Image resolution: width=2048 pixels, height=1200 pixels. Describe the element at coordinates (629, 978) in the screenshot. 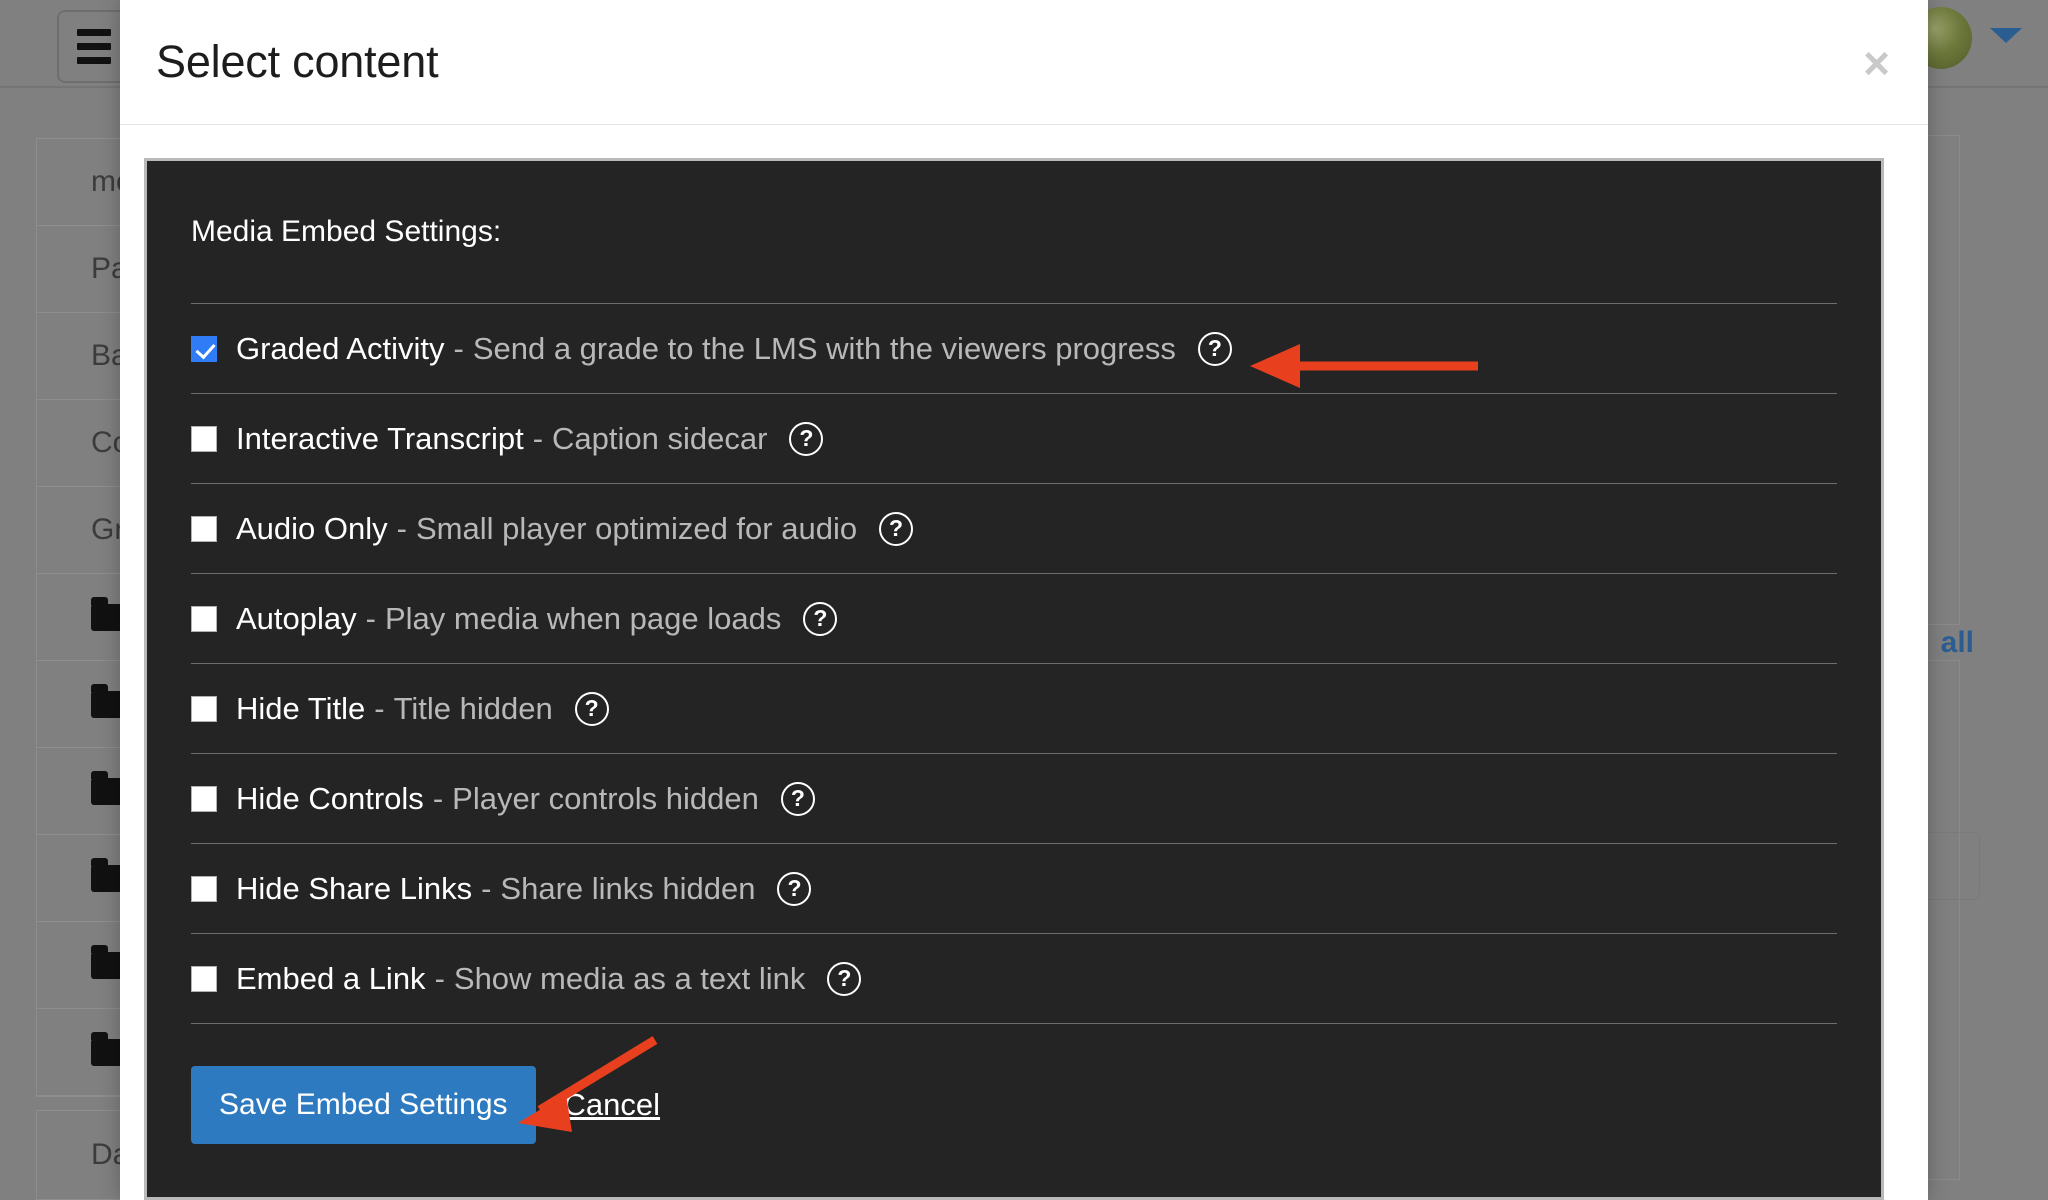

I see `option-description: Show media as a text link` at that location.